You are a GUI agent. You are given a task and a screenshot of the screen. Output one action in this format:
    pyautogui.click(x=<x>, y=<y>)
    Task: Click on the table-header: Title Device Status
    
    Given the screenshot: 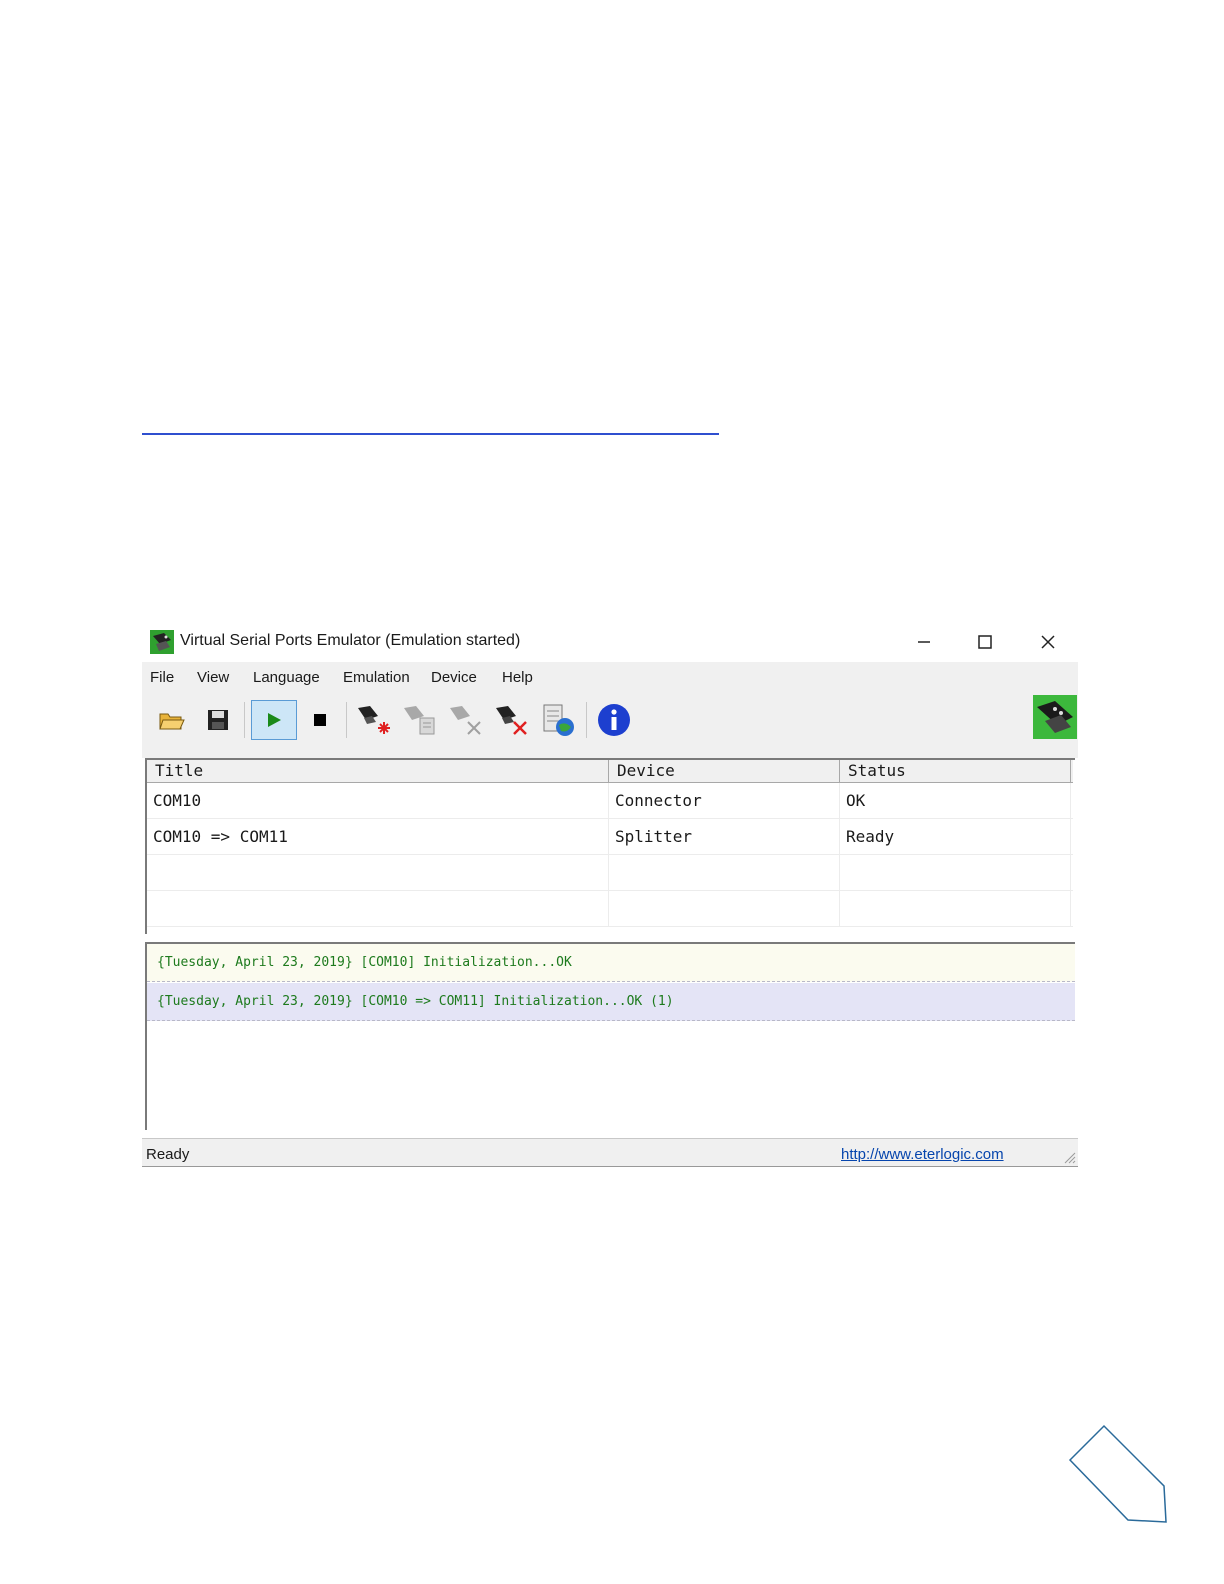 What is the action you would take?
    pyautogui.click(x=610, y=771)
    